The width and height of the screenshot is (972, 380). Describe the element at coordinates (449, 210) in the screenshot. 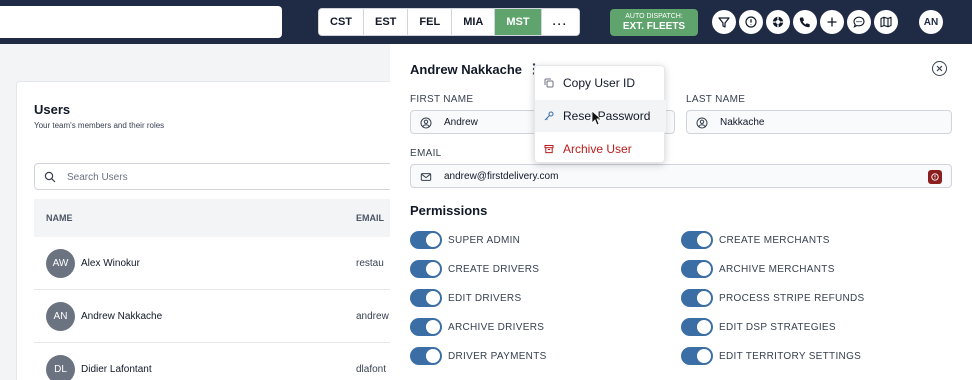

I see `permissions-title: Permissions` at that location.